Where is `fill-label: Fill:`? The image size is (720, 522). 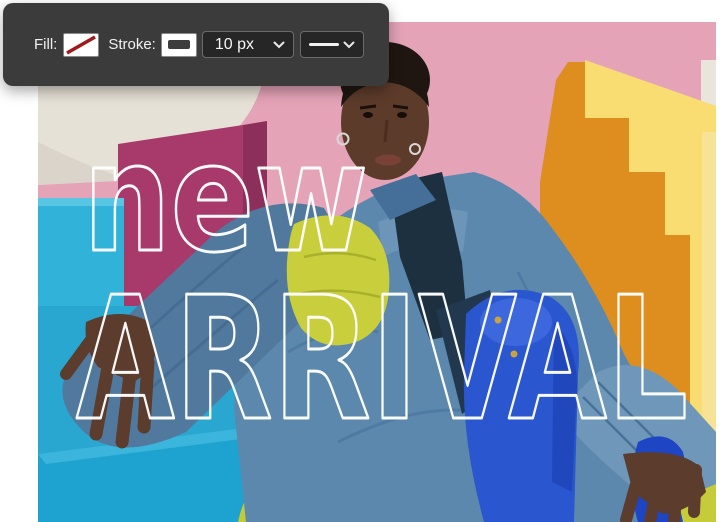 fill-label: Fill: is located at coordinates (46, 44).